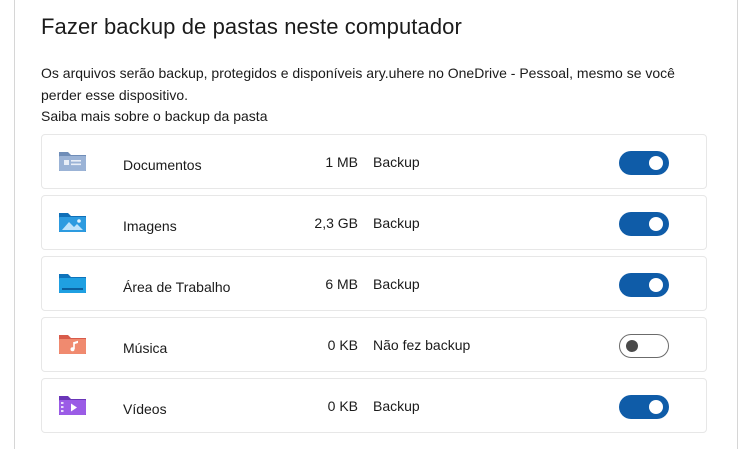 The image size is (740, 449). Describe the element at coordinates (73, 222) in the screenshot. I see `pictures-folder-icon` at that location.